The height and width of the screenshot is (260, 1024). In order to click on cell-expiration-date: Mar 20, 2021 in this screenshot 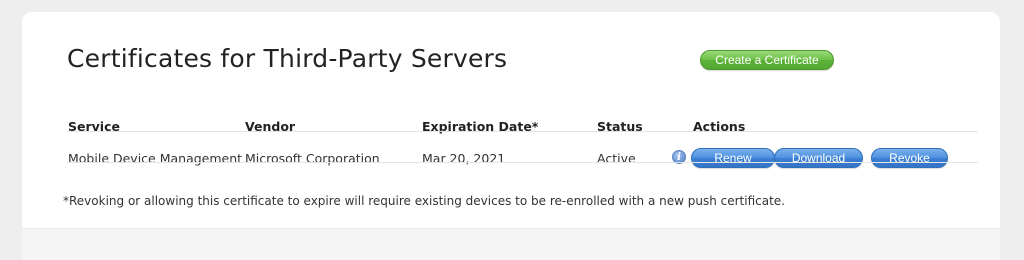, I will do `click(464, 158)`.